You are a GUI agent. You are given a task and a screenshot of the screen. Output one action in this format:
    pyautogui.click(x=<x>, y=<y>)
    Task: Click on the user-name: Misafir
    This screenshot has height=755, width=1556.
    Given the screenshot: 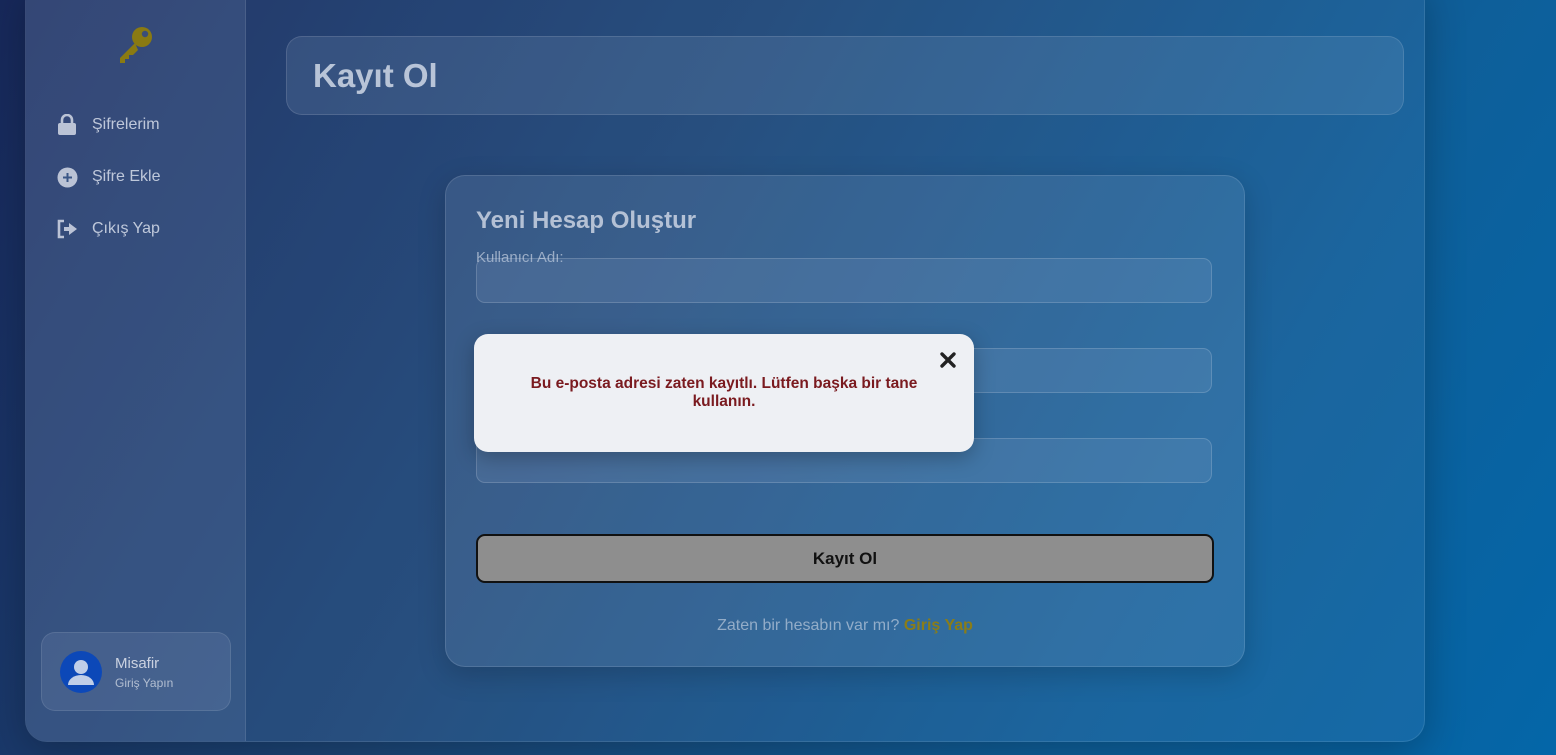 What is the action you would take?
    pyautogui.click(x=137, y=663)
    